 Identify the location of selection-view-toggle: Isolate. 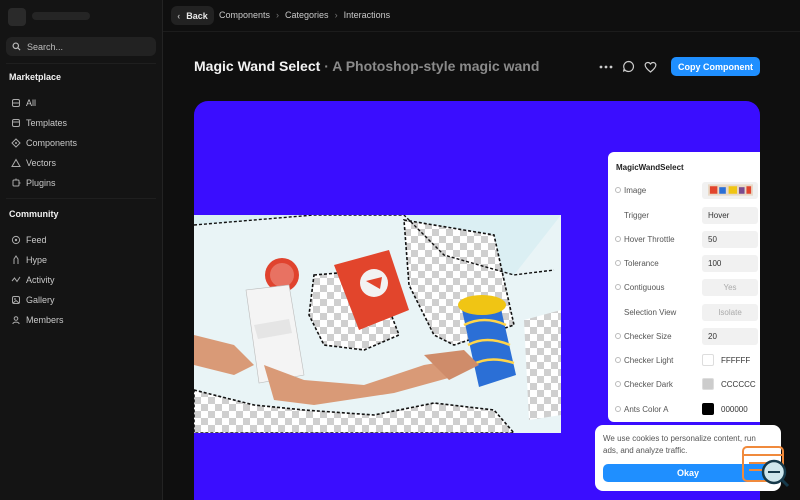
(730, 312).